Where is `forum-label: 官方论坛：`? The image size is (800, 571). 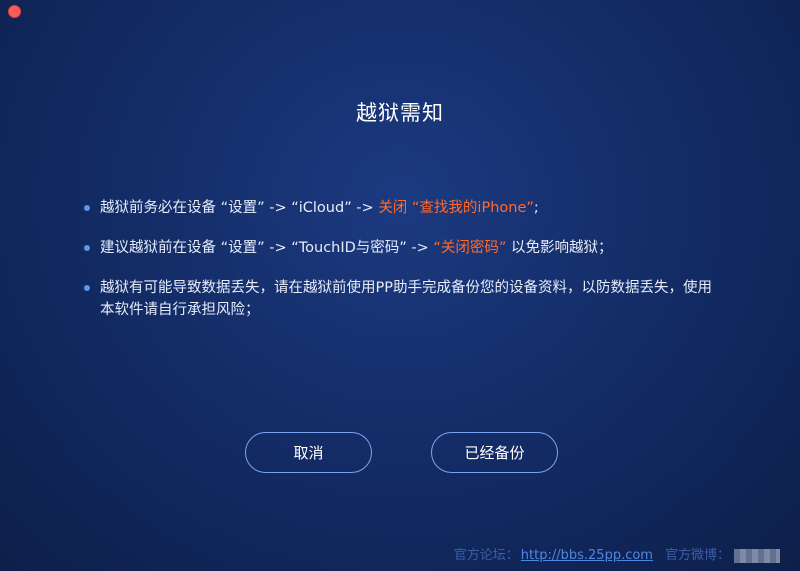
forum-label: 官方论坛： is located at coordinates (486, 555).